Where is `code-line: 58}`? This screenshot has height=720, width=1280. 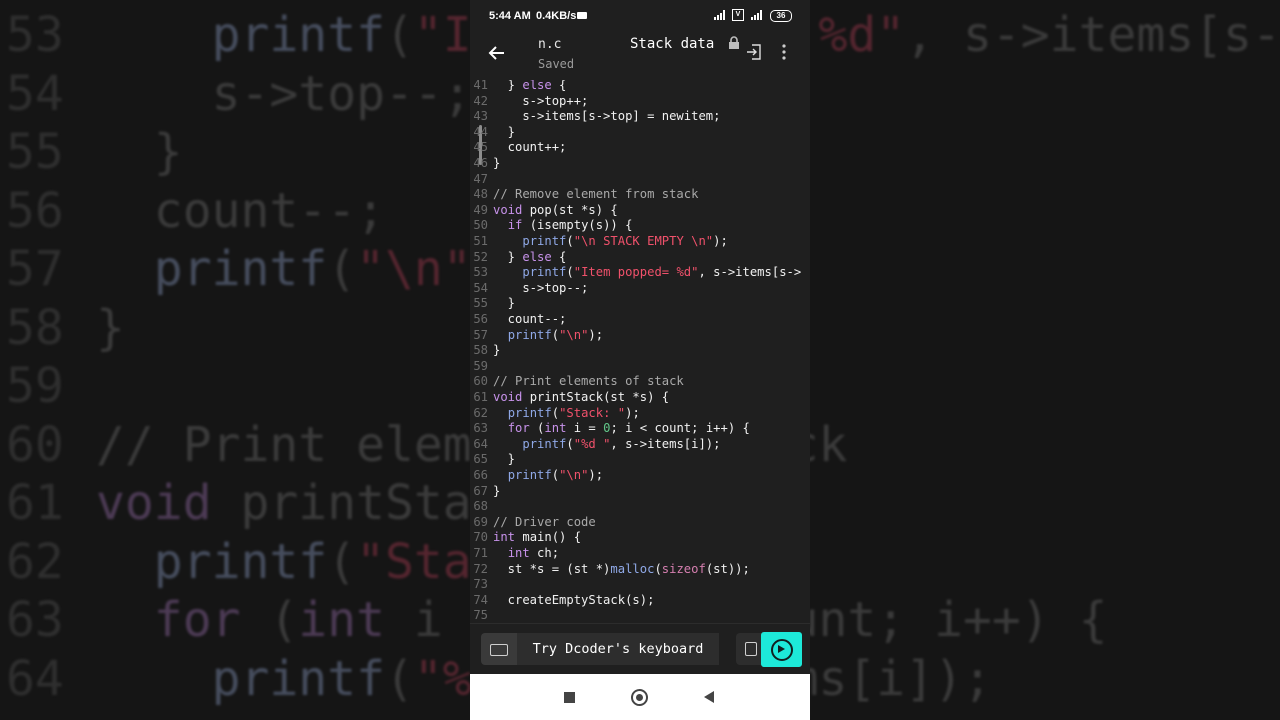 code-line: 58} is located at coordinates (485, 351).